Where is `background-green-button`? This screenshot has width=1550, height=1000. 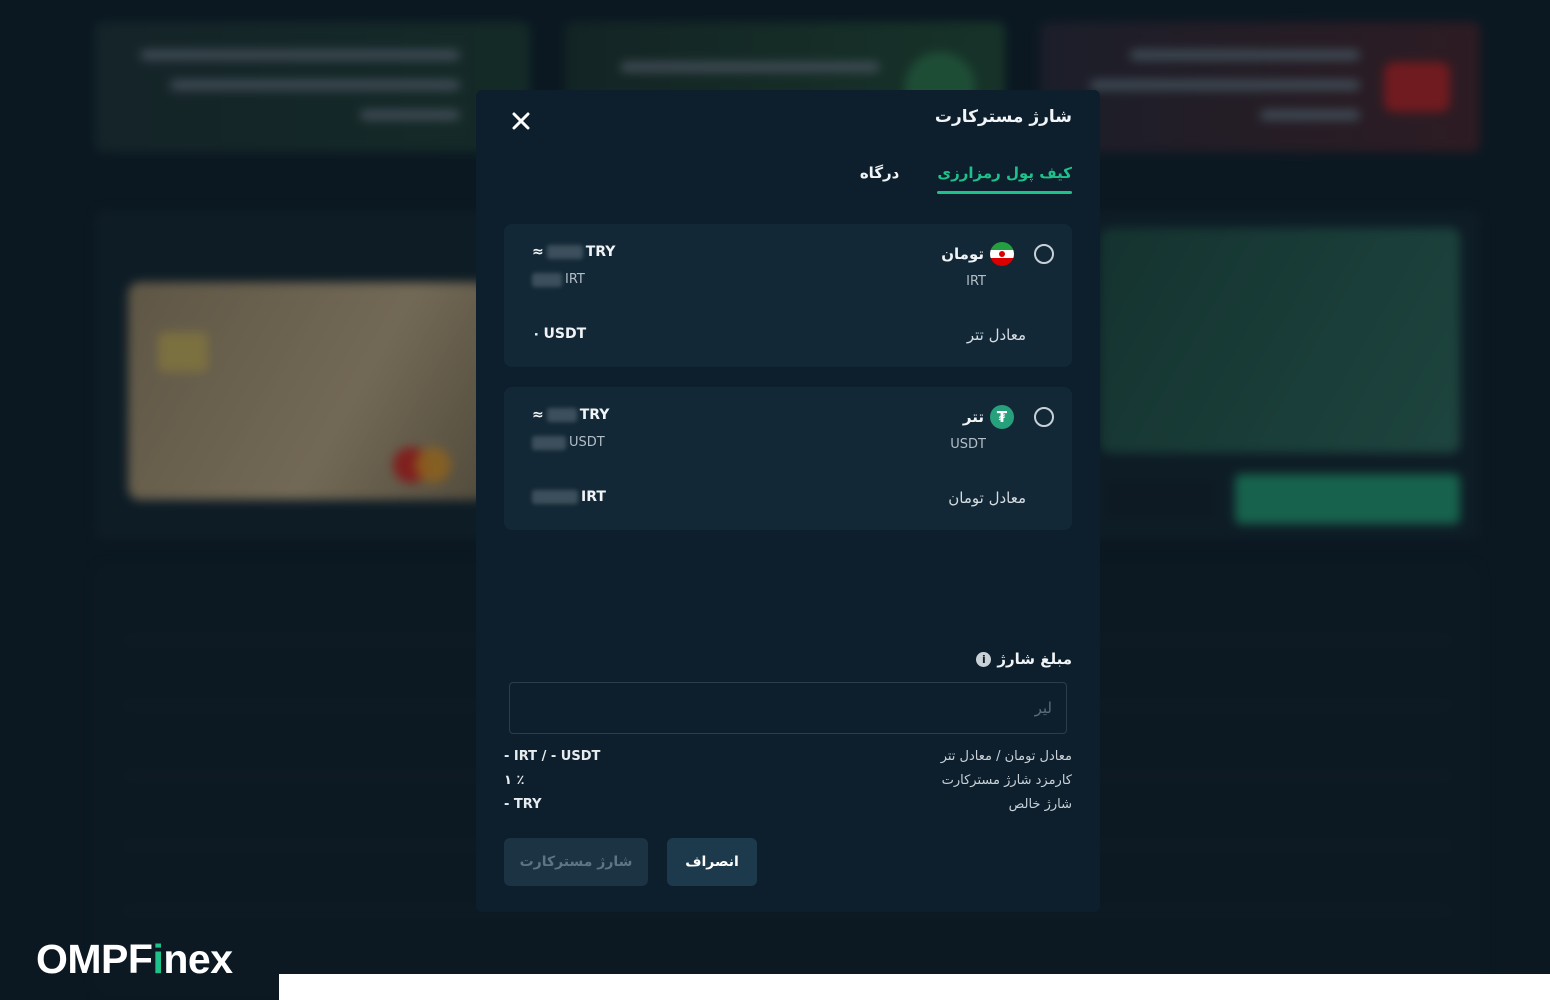
background-green-button is located at coordinates (1347, 499).